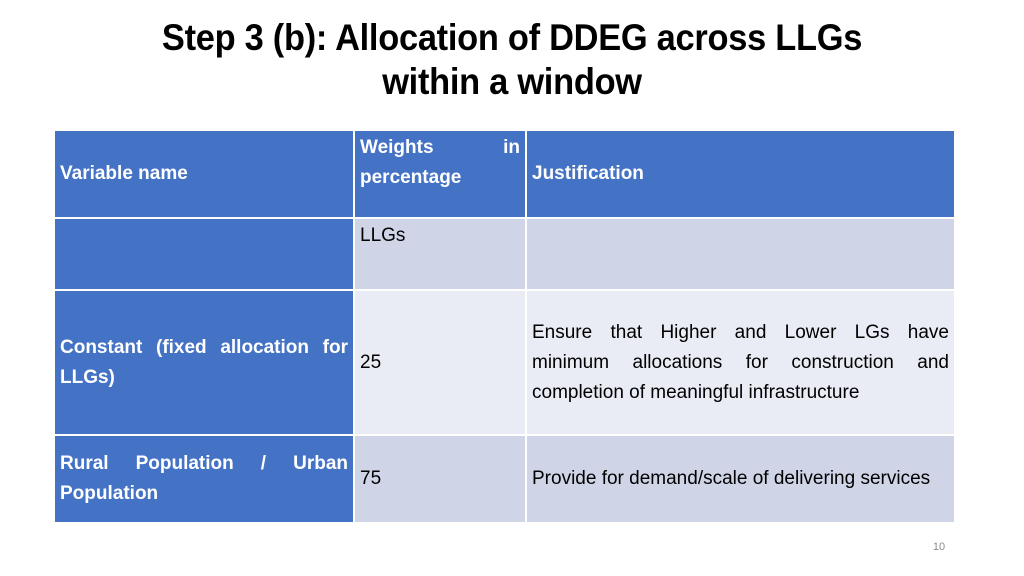 This screenshot has width=1024, height=576. I want to click on page-number: 10, so click(939, 547).